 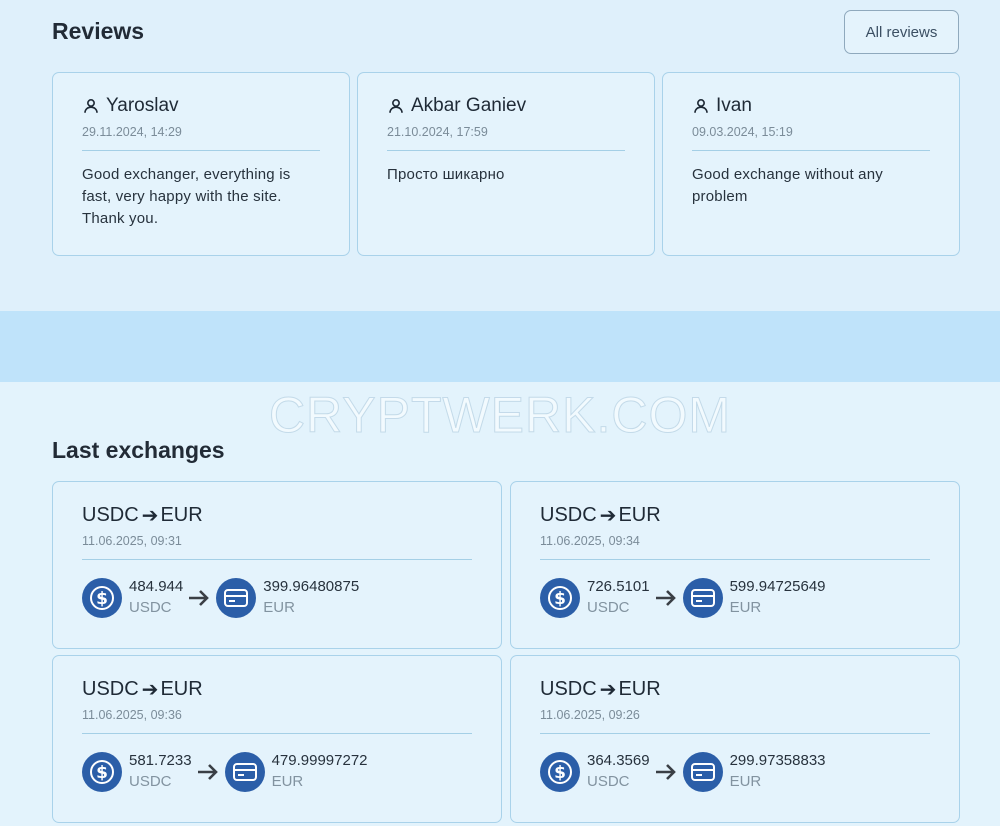 What do you see at coordinates (469, 105) in the screenshot?
I see `review-author: Akbar Ganiev` at bounding box center [469, 105].